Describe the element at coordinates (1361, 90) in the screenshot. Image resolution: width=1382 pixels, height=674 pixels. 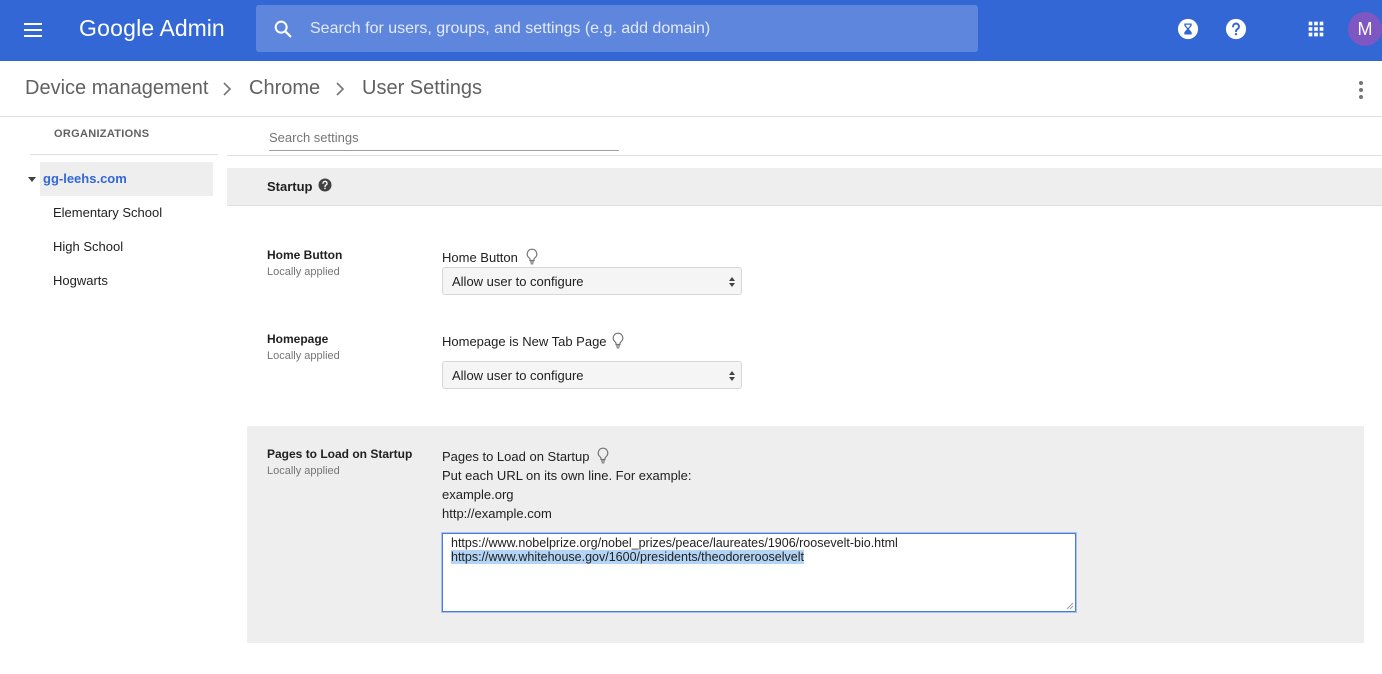
I see `more-vert-icon` at that location.